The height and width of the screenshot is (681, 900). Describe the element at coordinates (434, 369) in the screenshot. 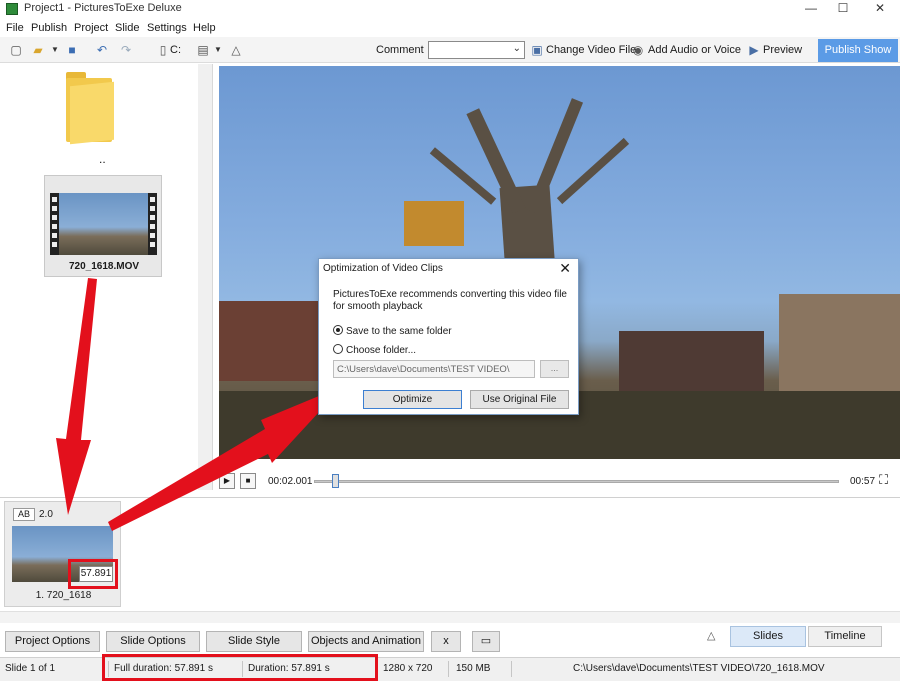

I see `folder-path-field: C:\Users\dave\Documents\TEST VIDEO\` at that location.